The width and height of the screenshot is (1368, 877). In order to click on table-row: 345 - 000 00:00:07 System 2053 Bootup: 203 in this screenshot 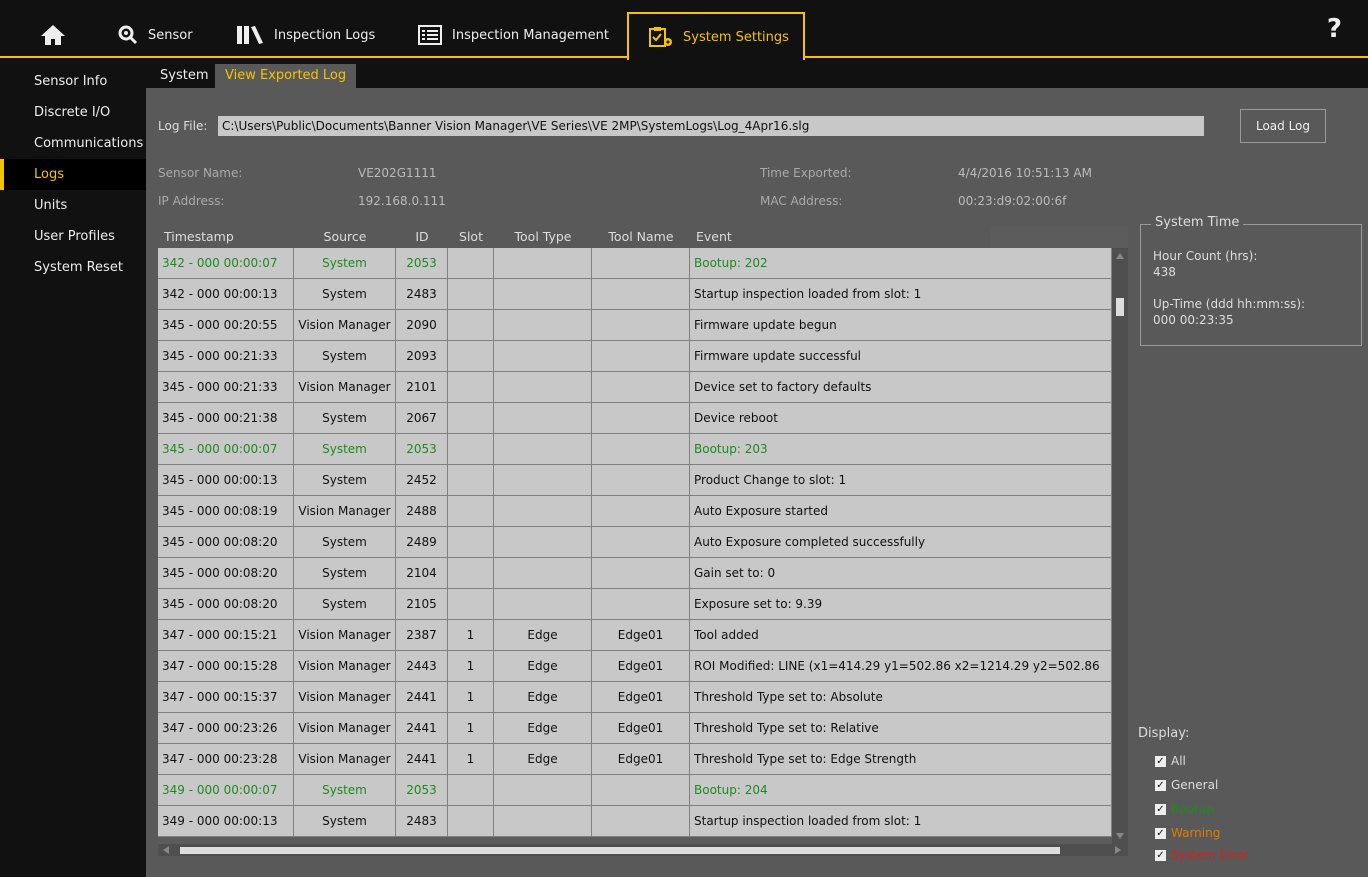, I will do `click(635, 449)`.